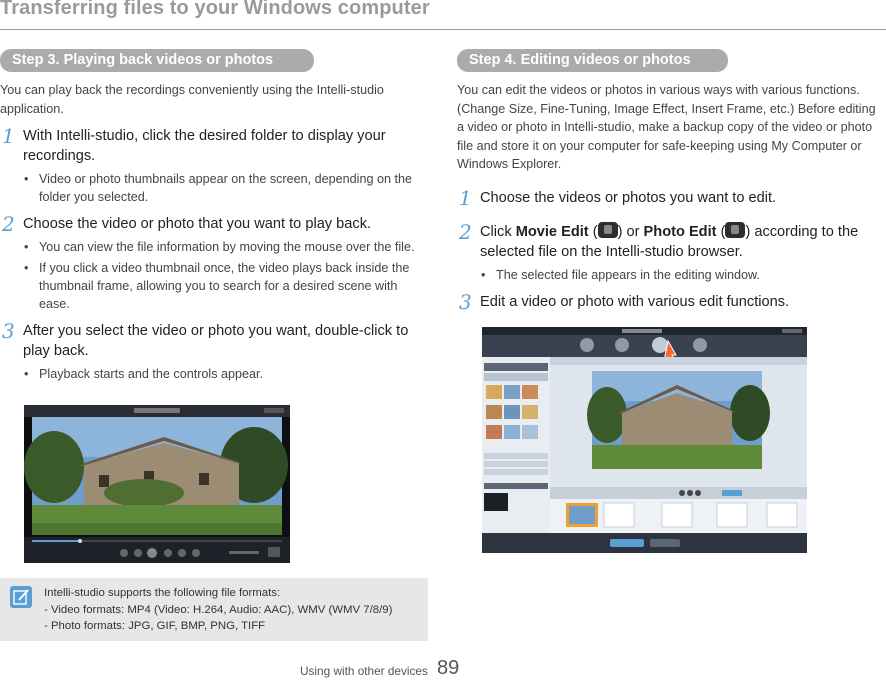 Image resolution: width=886 pixels, height=680 pixels. Describe the element at coordinates (227, 374) in the screenshot. I see `bullet-item: Playback starts and the controls appear.` at that location.